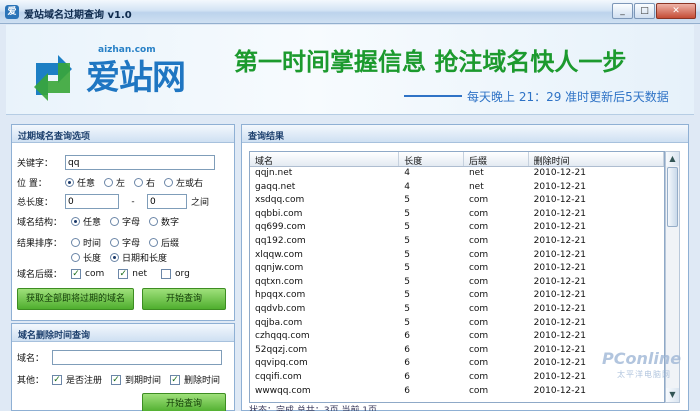 The height and width of the screenshot is (411, 700). Describe the element at coordinates (457, 228) in the screenshot. I see `table-row: qq699.com 5 com 2010-12-21` at that location.